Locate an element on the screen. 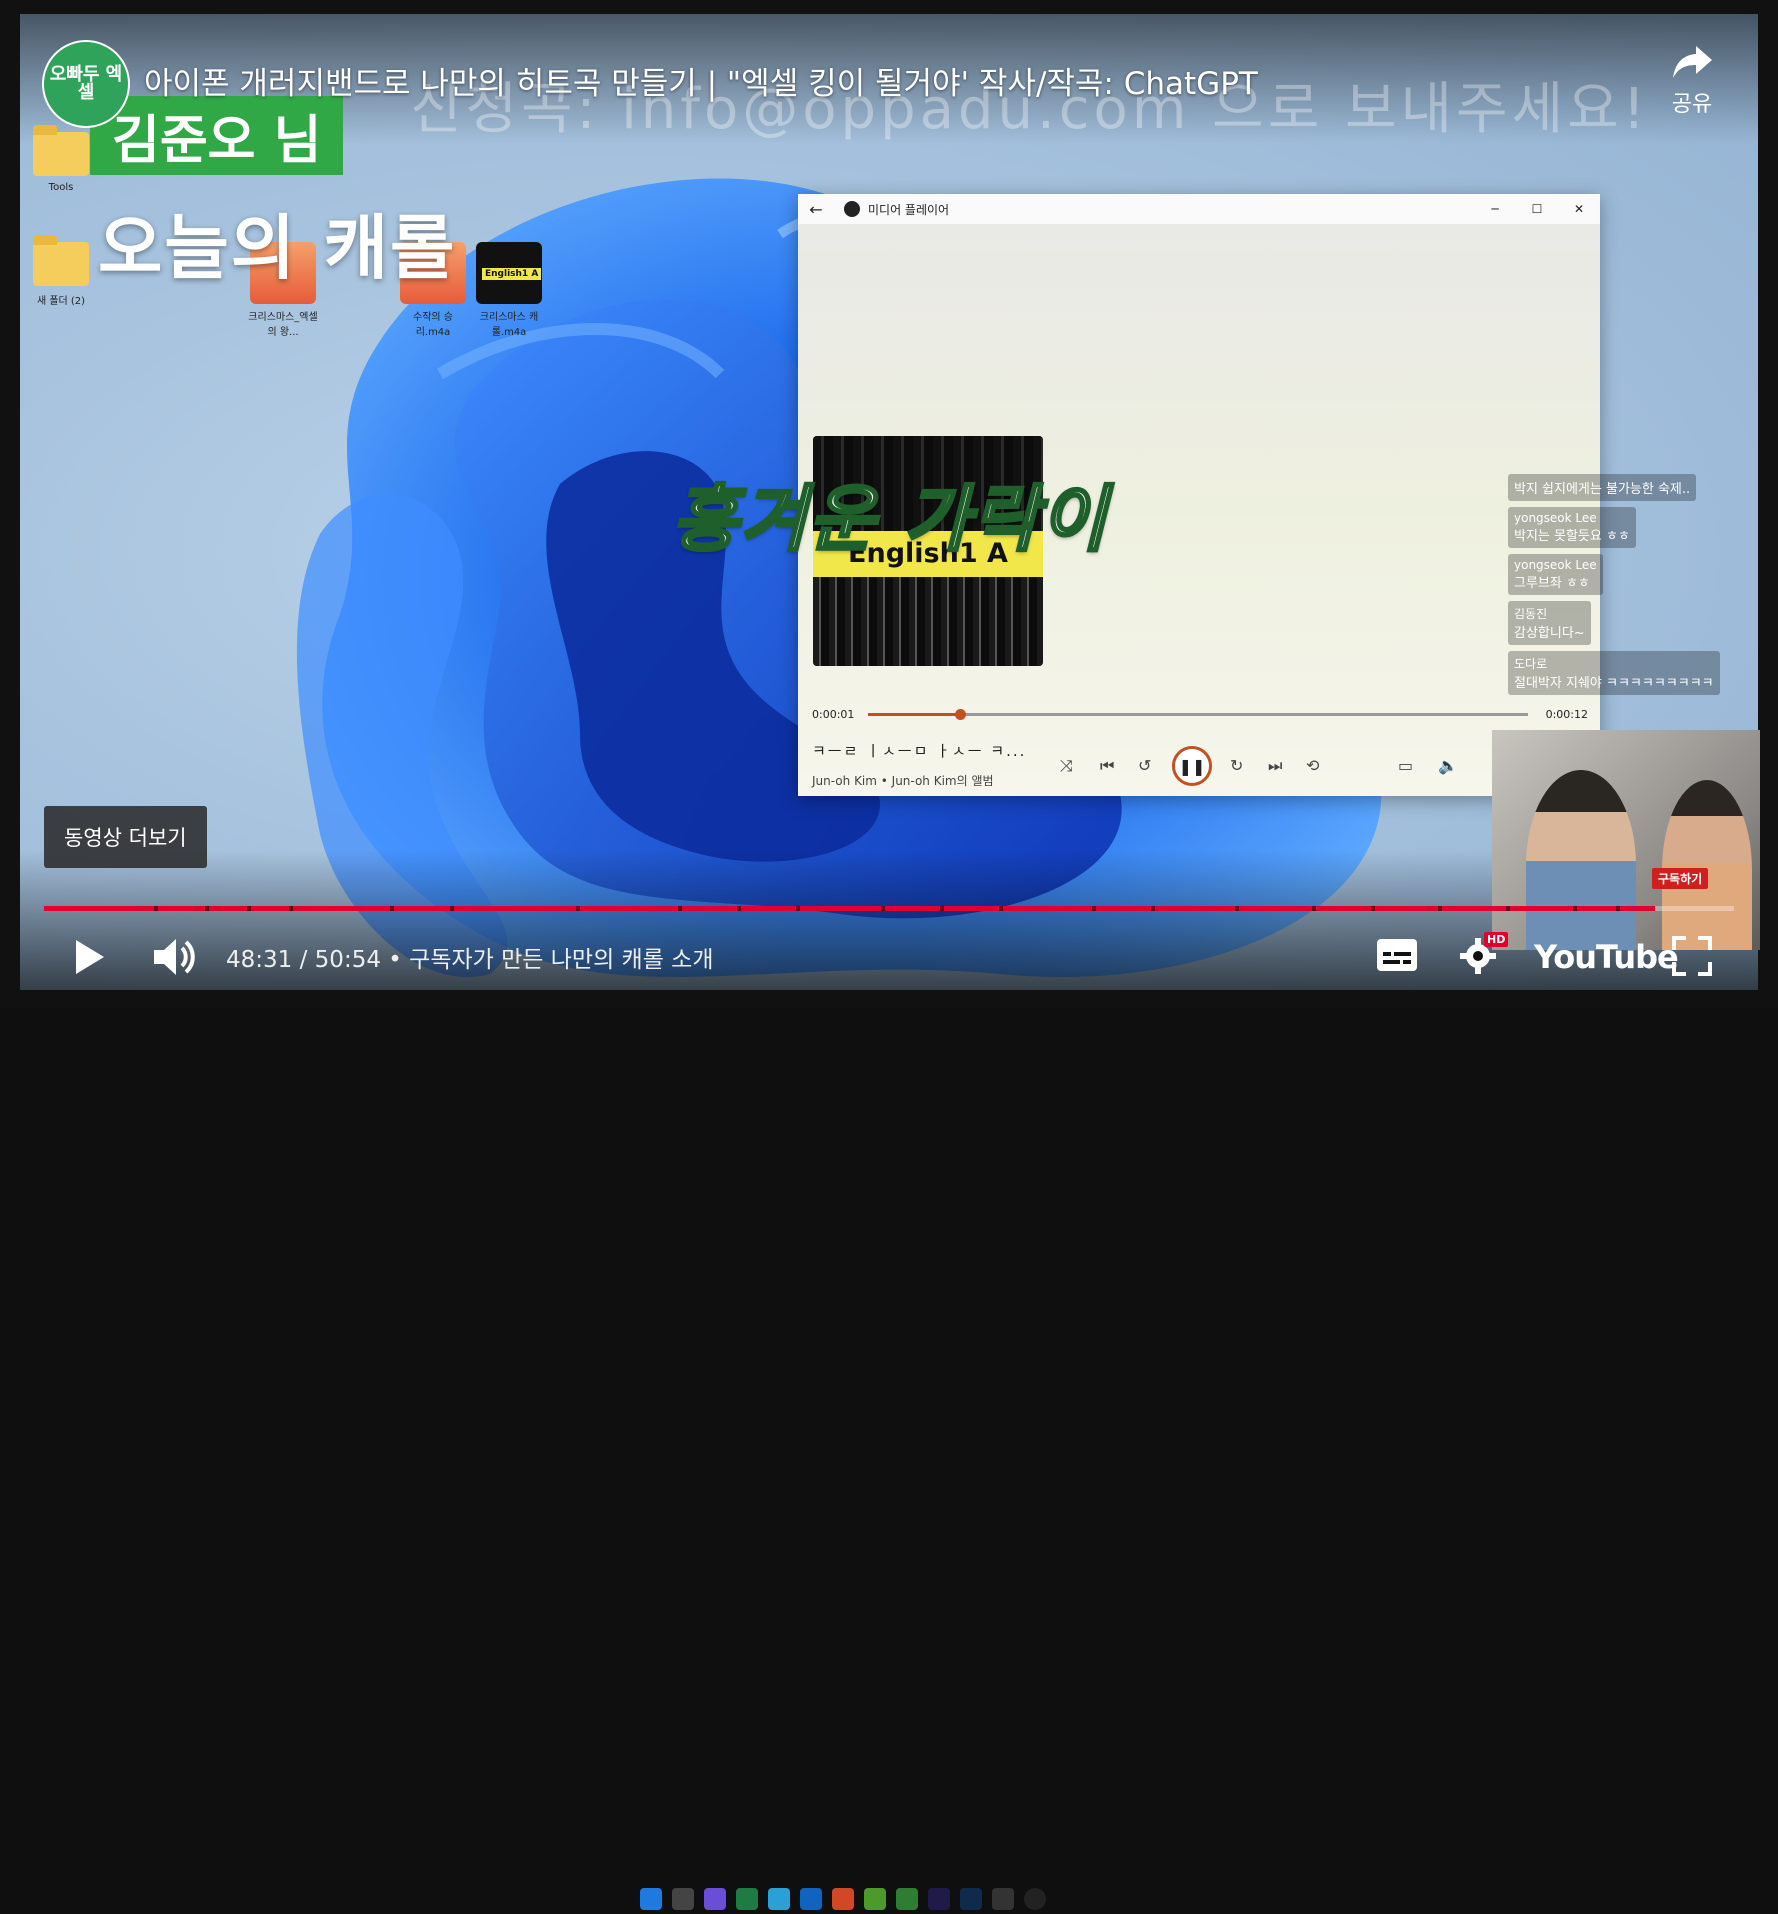 This screenshot has height=1914, width=1778. hd-badge: HD is located at coordinates (1496, 939).